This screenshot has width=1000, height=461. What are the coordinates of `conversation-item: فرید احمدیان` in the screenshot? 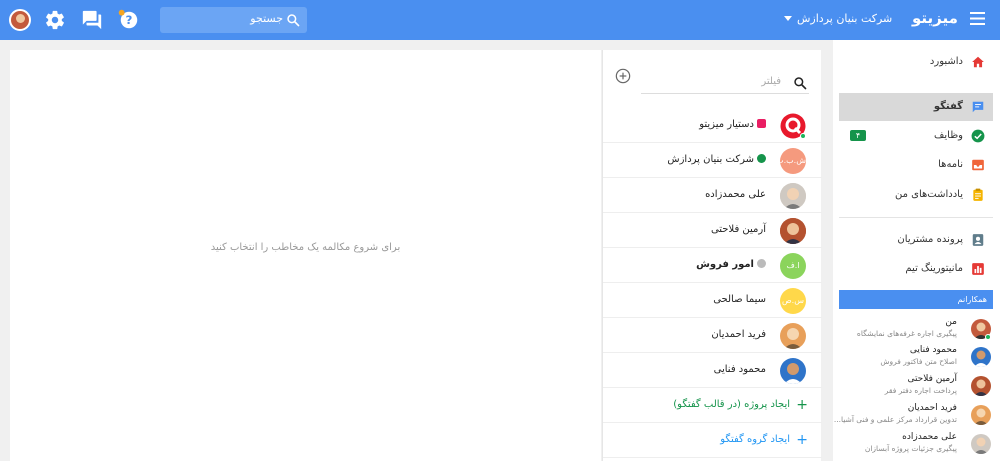 It's located at (712, 335).